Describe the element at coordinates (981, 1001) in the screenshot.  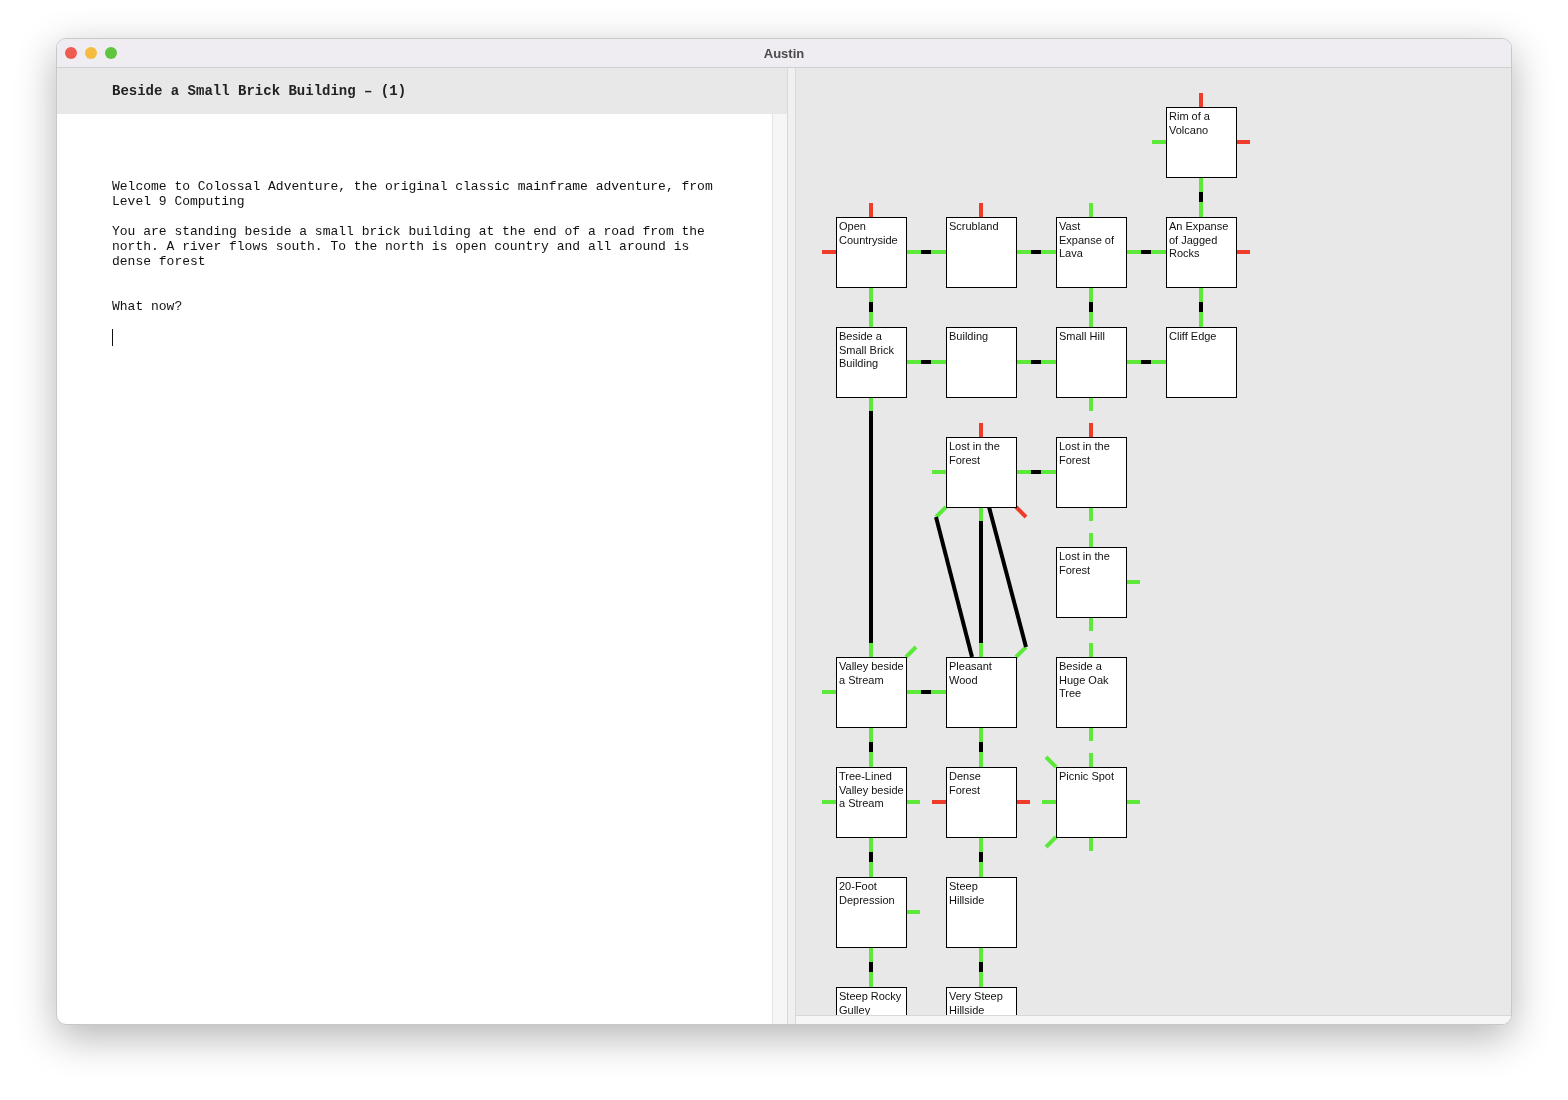
I see `map-room: Very Steep Hillside` at that location.